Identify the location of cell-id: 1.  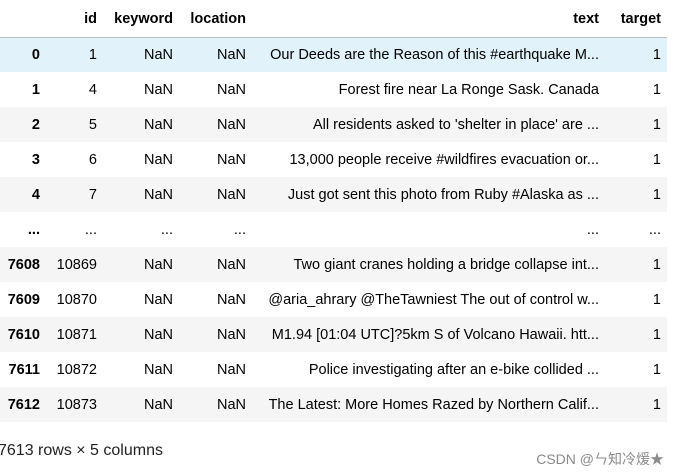
(92, 54).